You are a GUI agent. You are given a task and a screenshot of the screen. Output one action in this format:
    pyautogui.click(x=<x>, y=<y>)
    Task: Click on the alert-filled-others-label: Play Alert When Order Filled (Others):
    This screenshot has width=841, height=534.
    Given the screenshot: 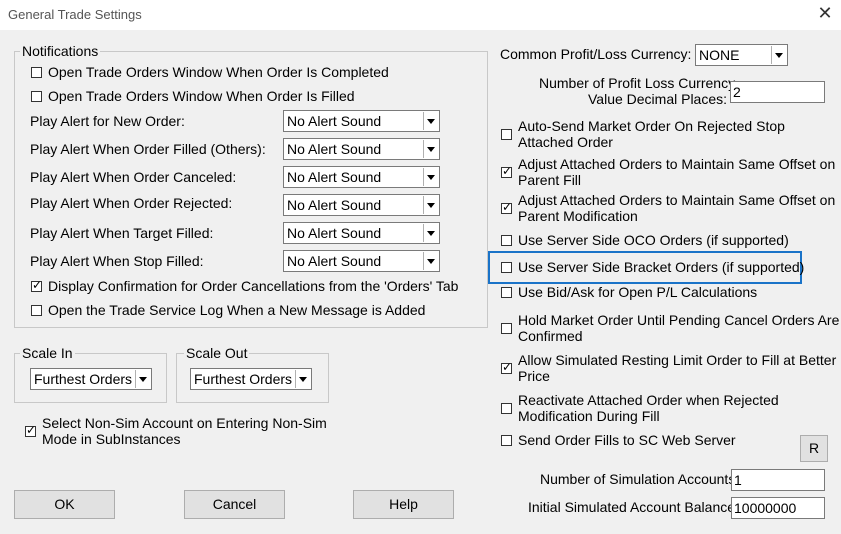 What is the action you would take?
    pyautogui.click(x=148, y=149)
    